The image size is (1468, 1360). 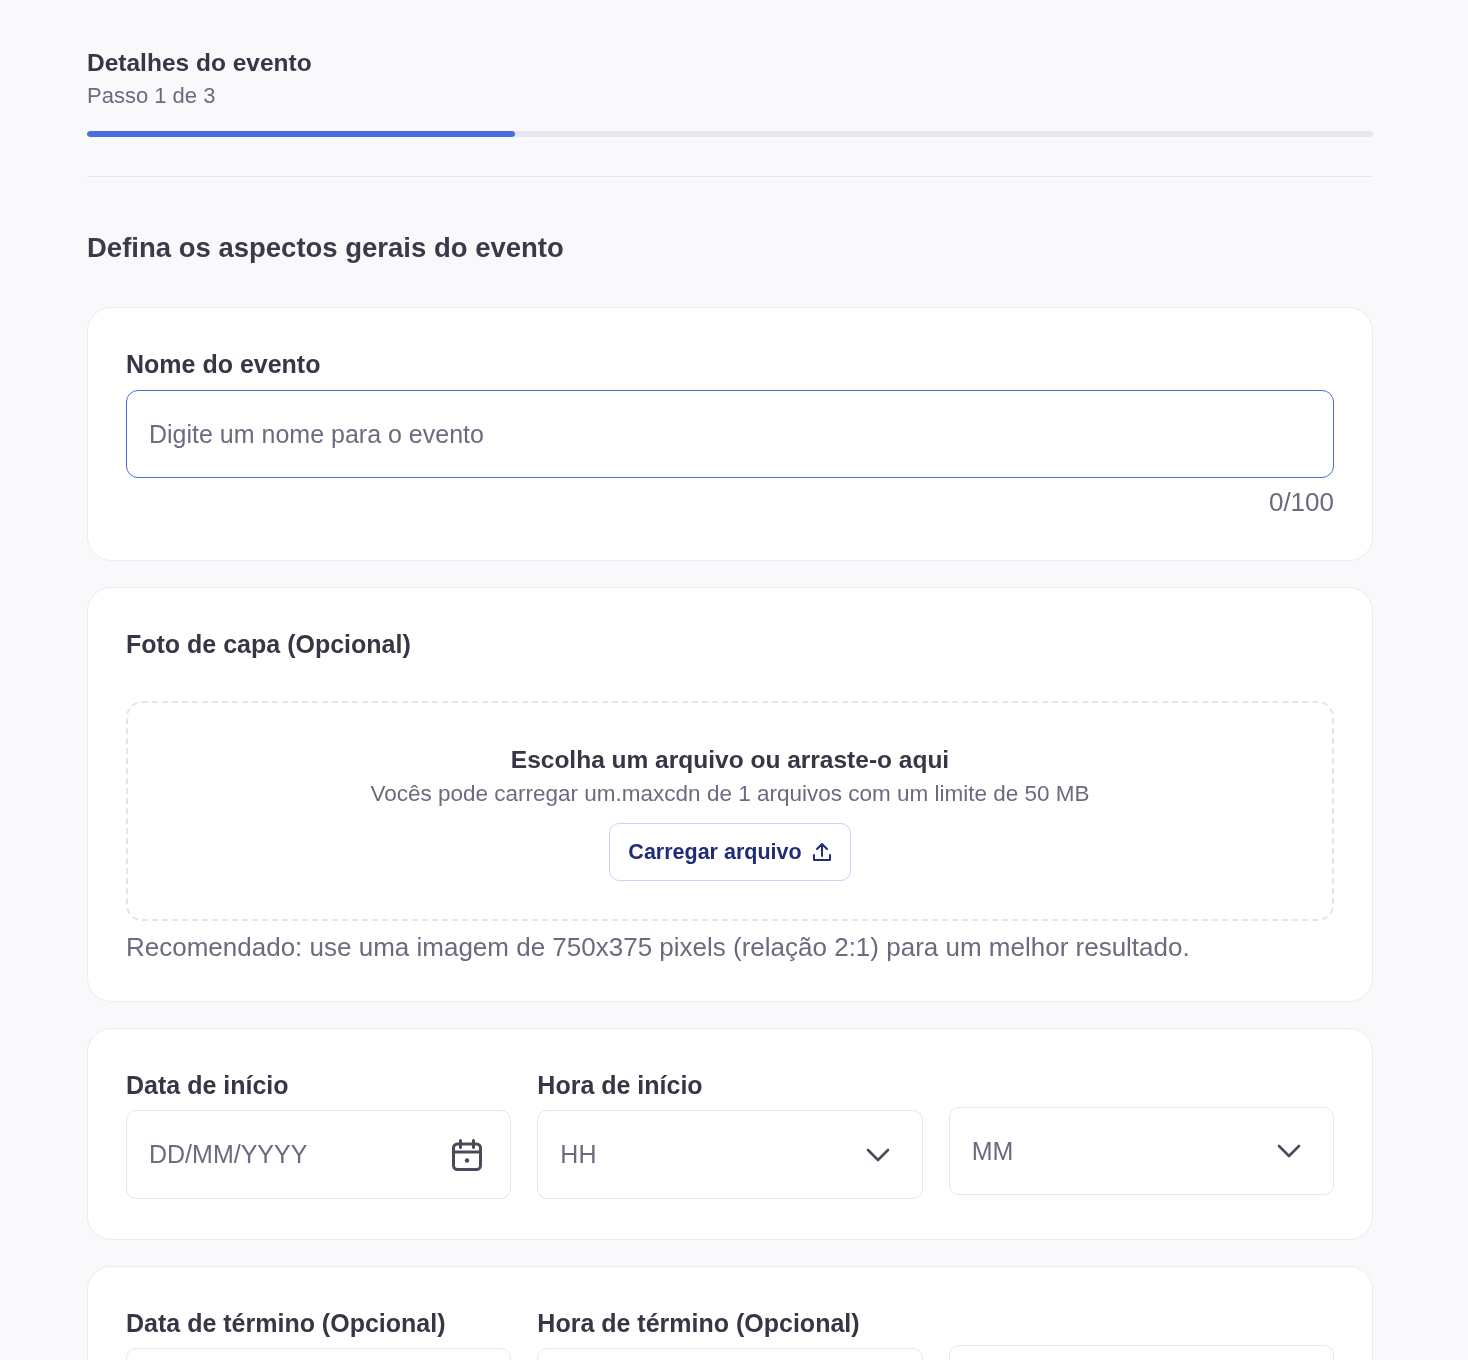 I want to click on dropzone-title: Escolha um arquivo ou arraste-o aqui, so click(x=730, y=760).